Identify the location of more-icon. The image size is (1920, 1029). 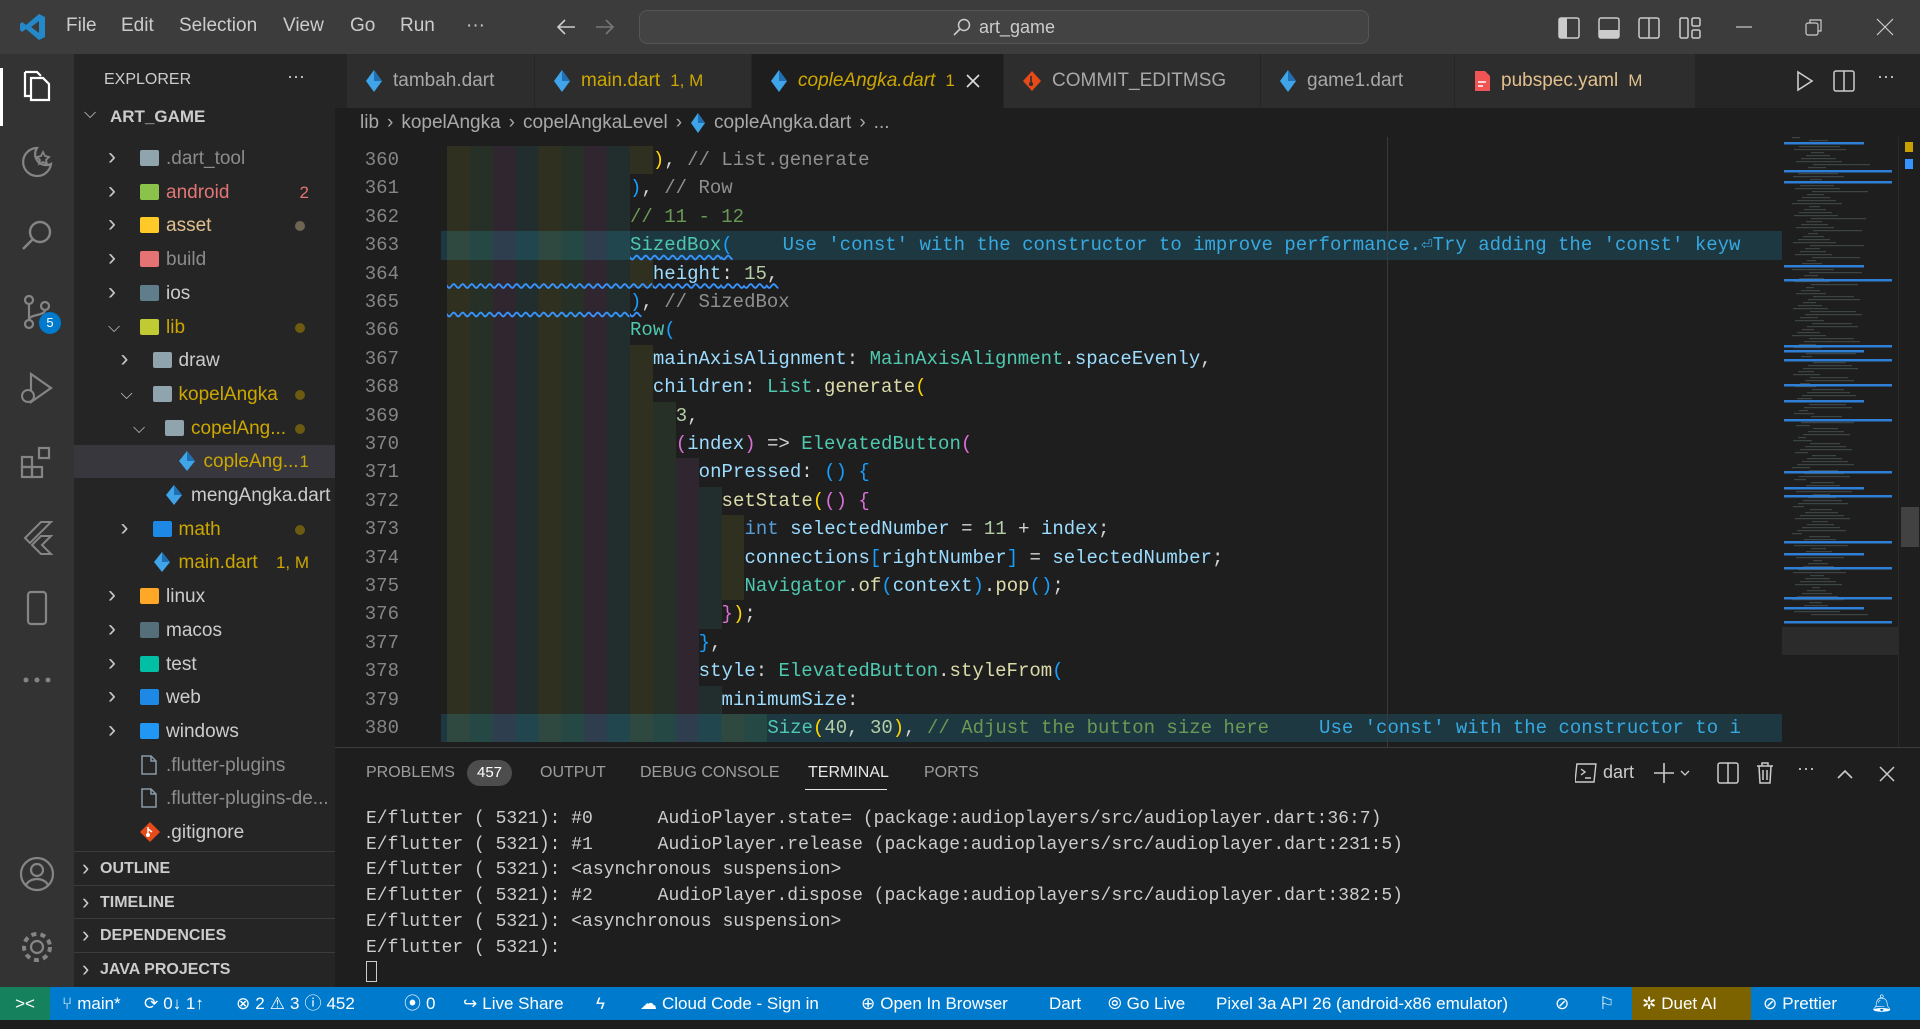
(37, 680).